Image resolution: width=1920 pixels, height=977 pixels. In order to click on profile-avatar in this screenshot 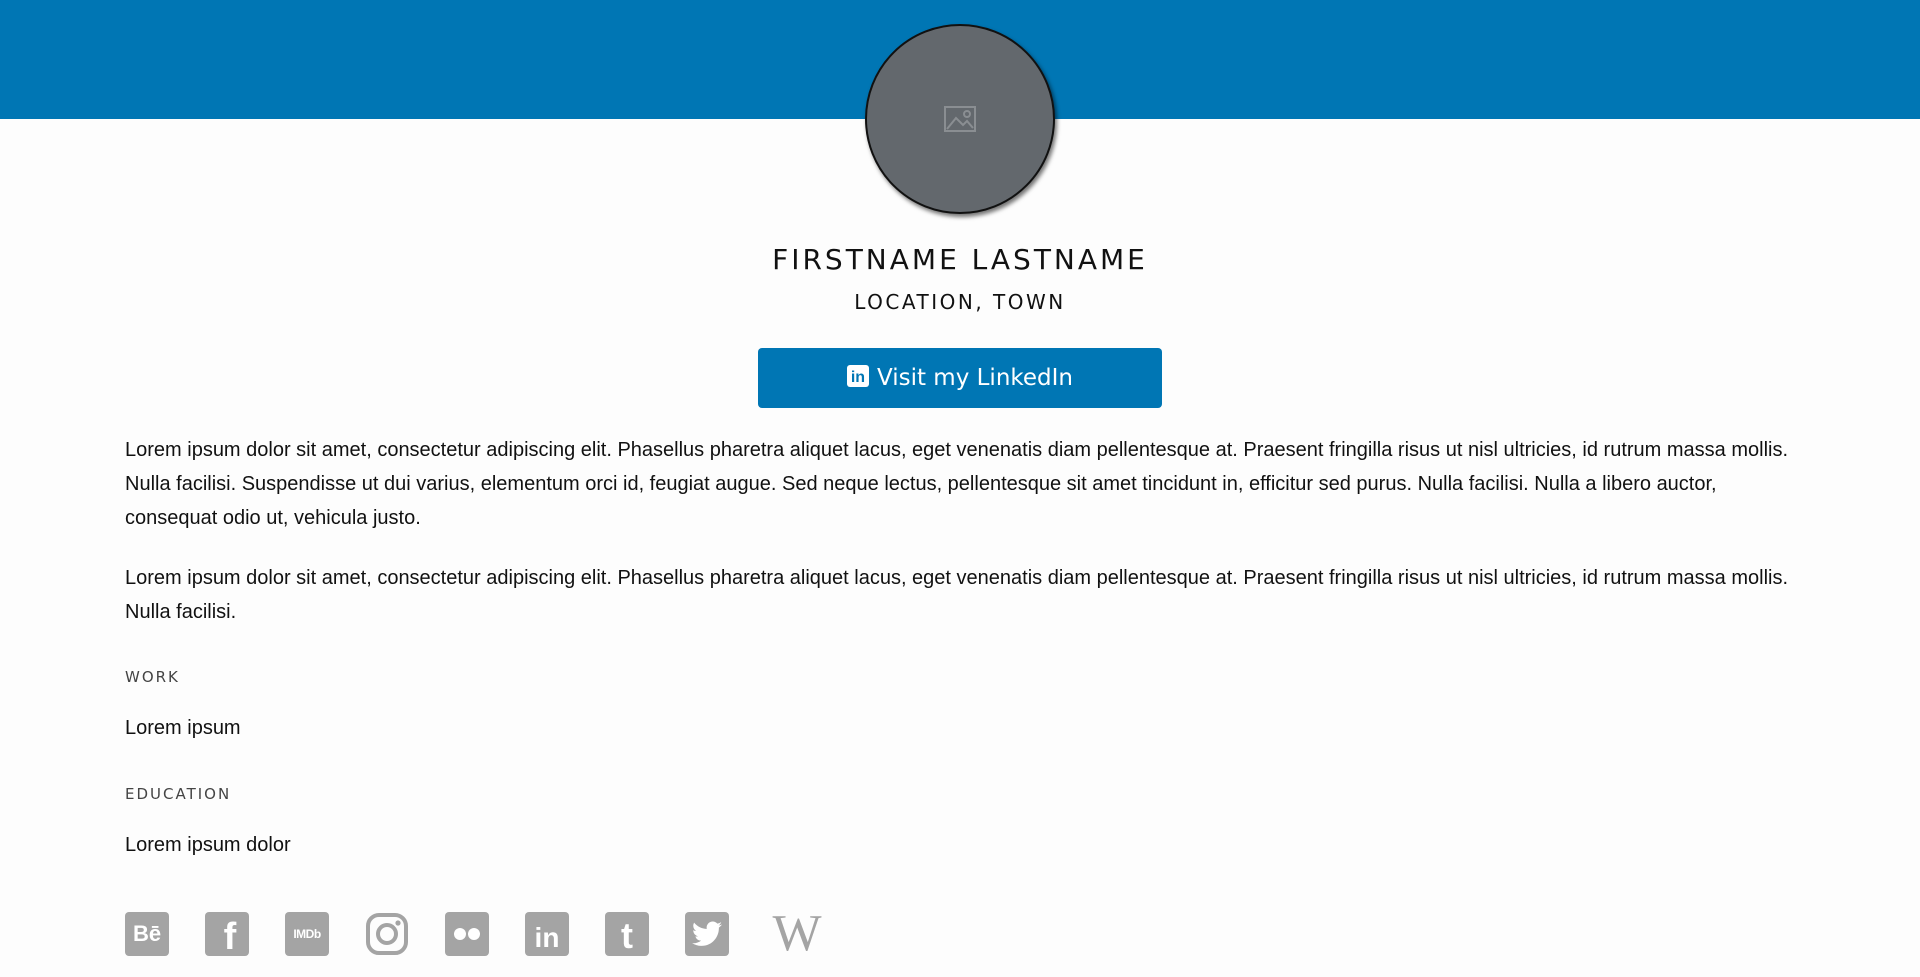, I will do `click(960, 119)`.